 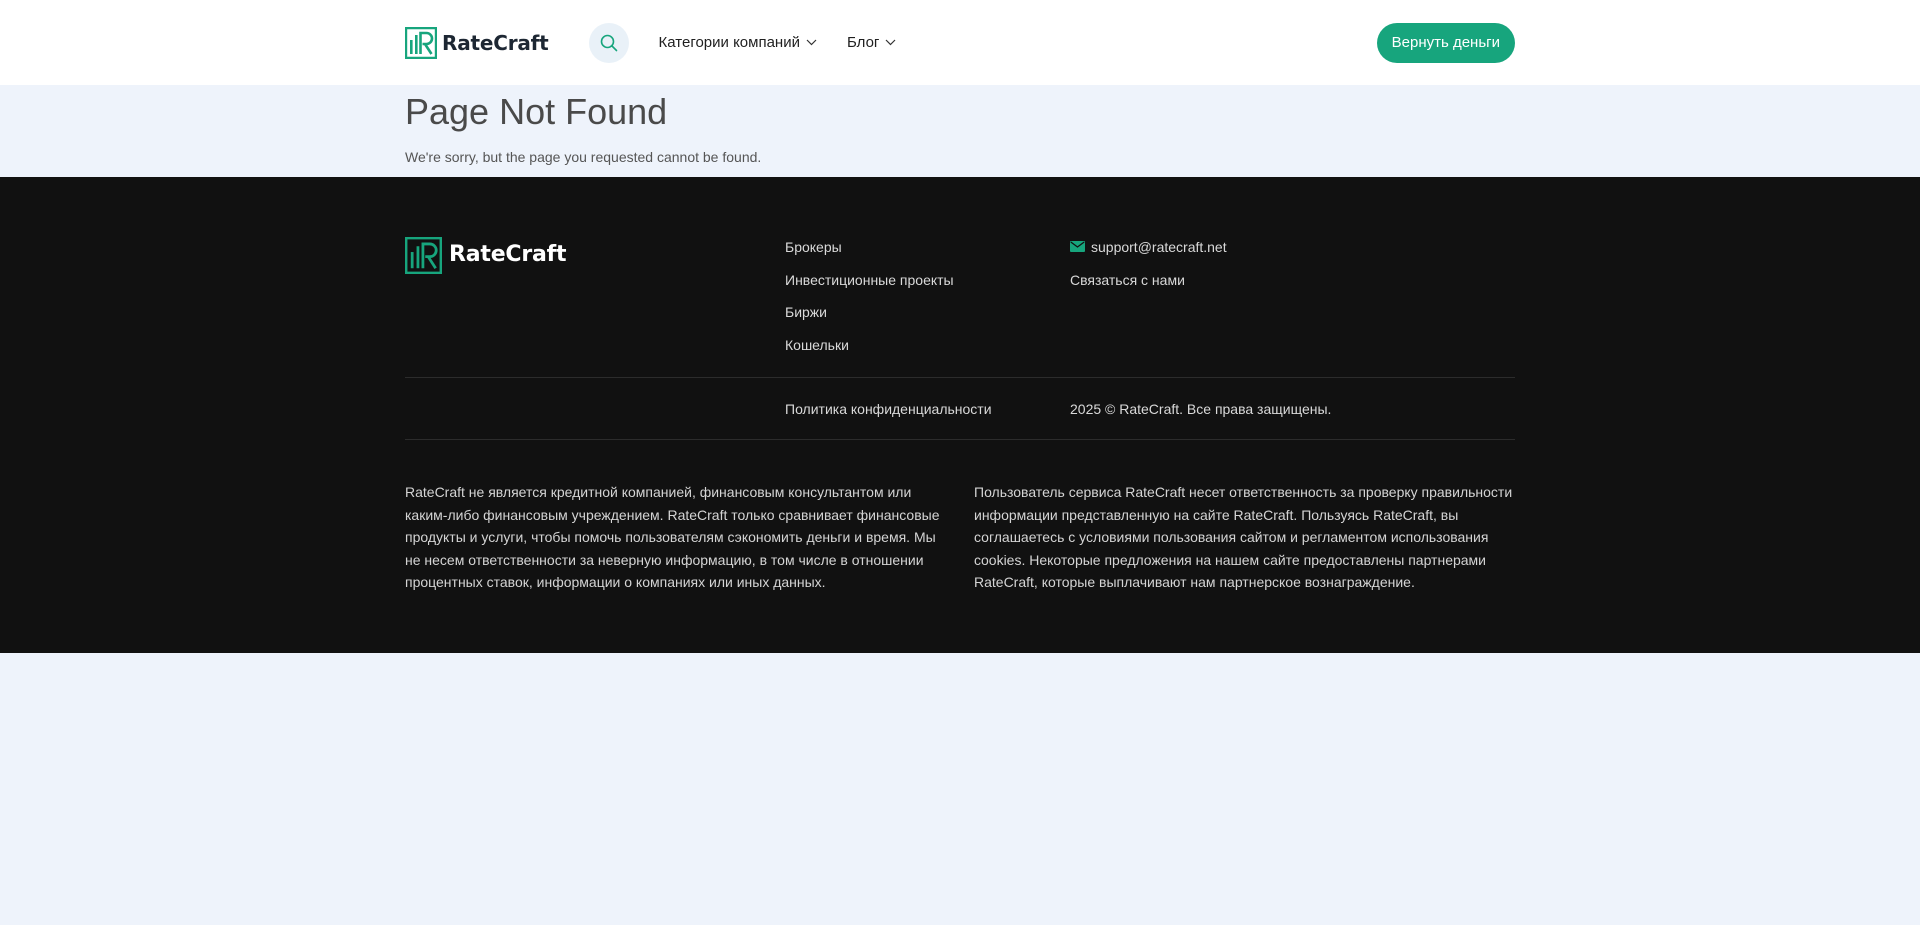 What do you see at coordinates (495, 42) in the screenshot?
I see `logo-text: RateCraft` at bounding box center [495, 42].